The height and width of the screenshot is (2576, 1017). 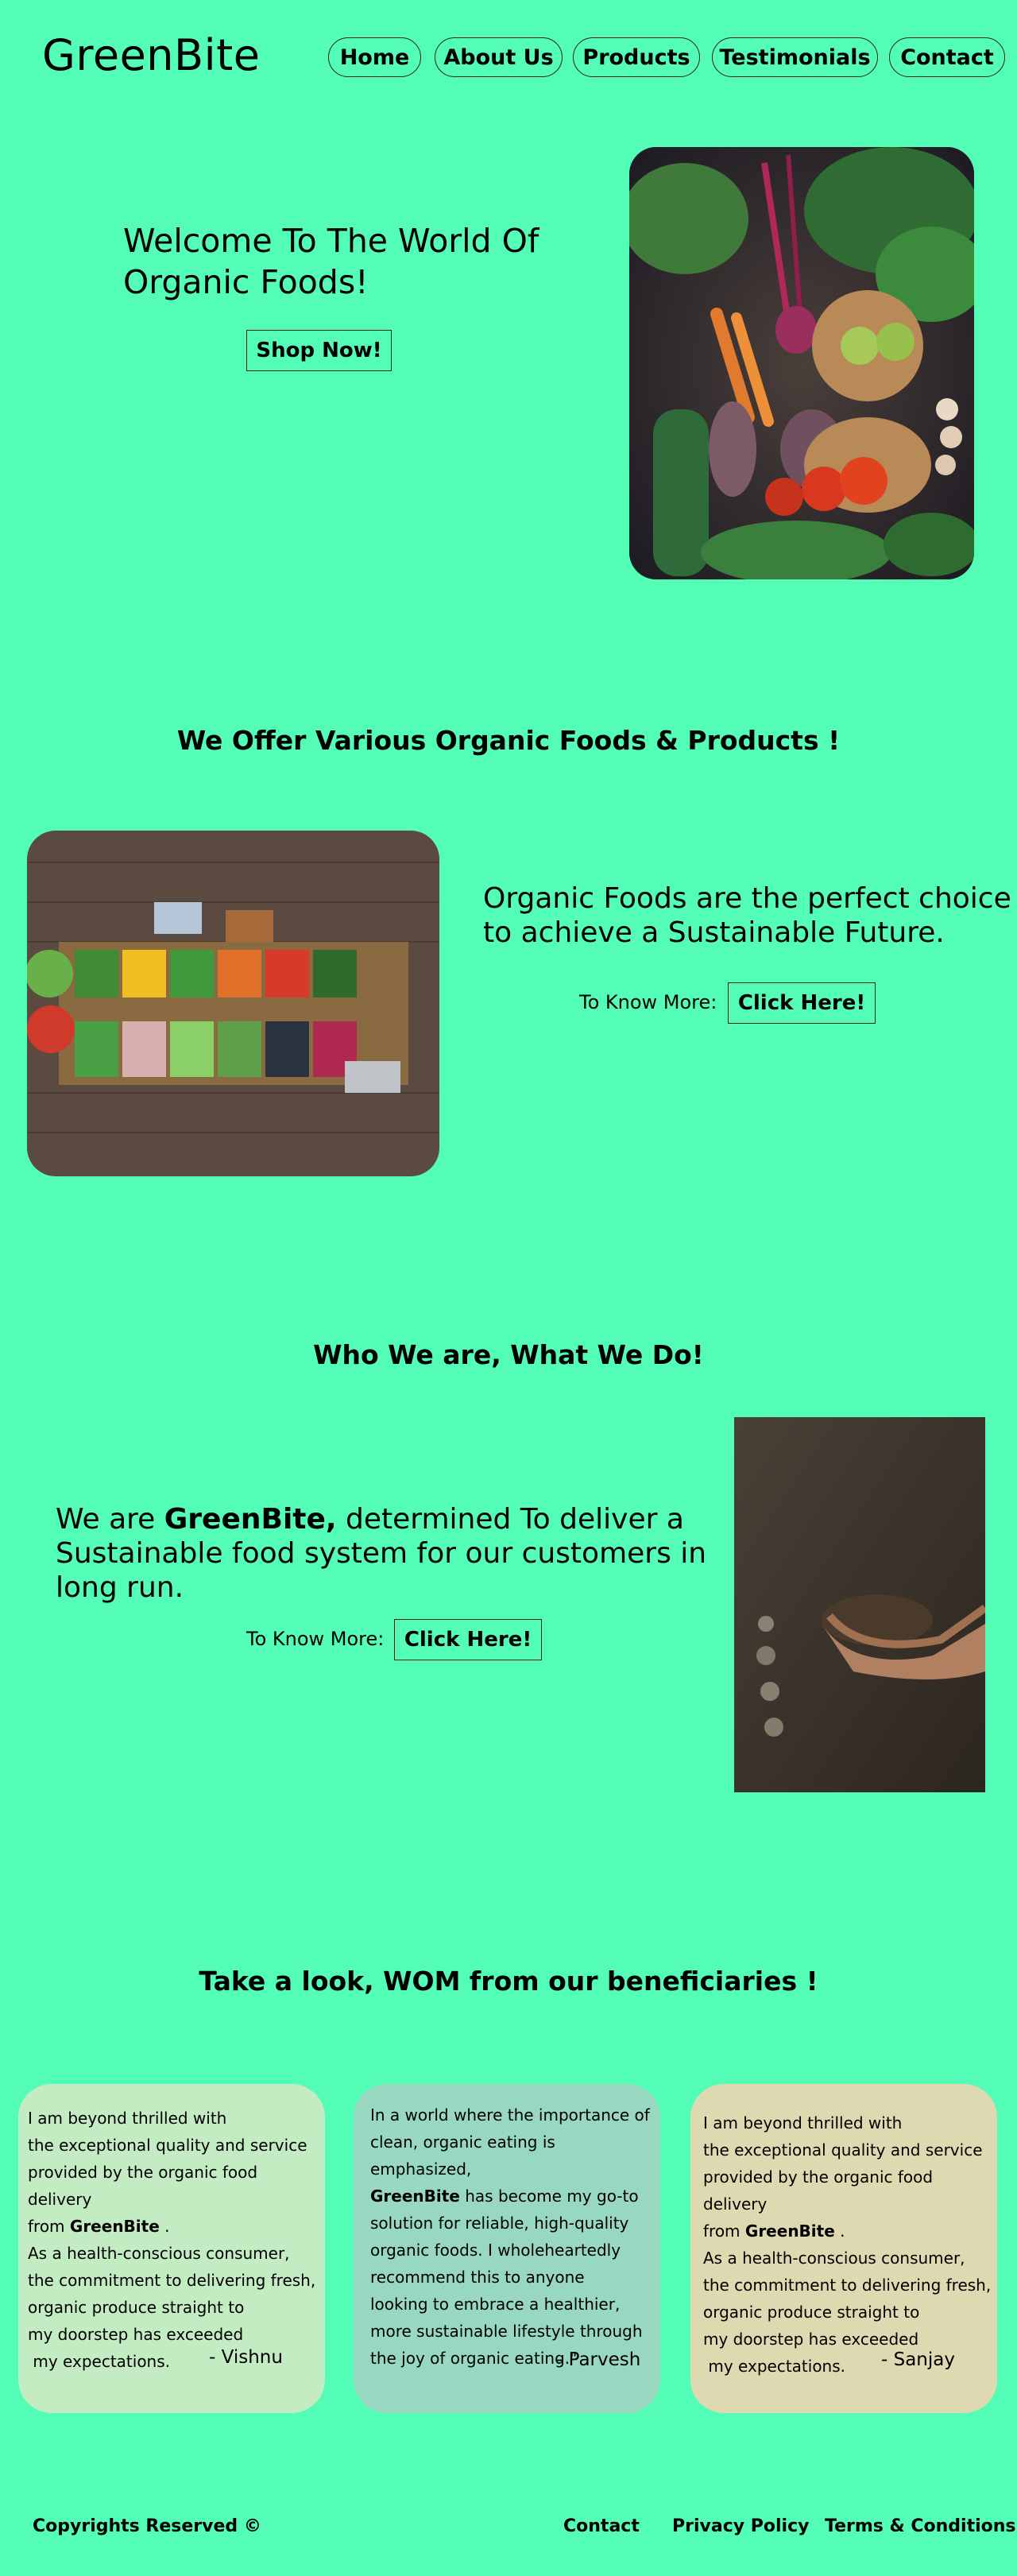 I want to click on footer-link-privacy-policy: Privacy Policy, so click(x=740, y=2526).